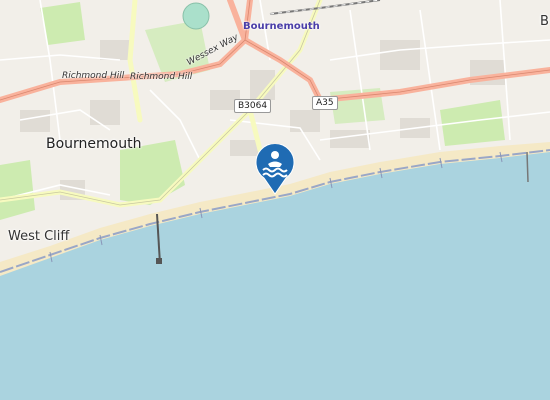 The height and width of the screenshot is (400, 550). I want to click on pier-head, so click(159, 261).